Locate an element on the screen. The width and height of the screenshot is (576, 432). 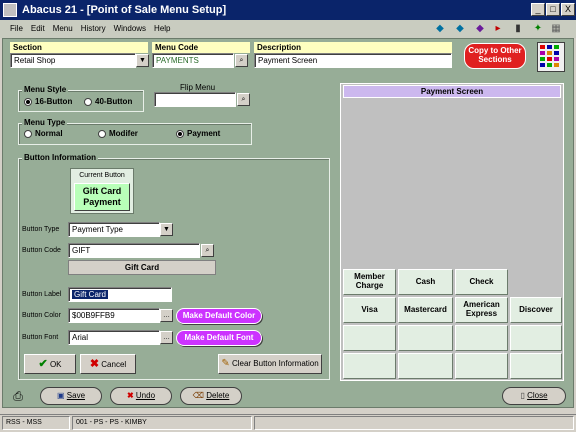
save-button: ▣ Save is located at coordinates (71, 396).